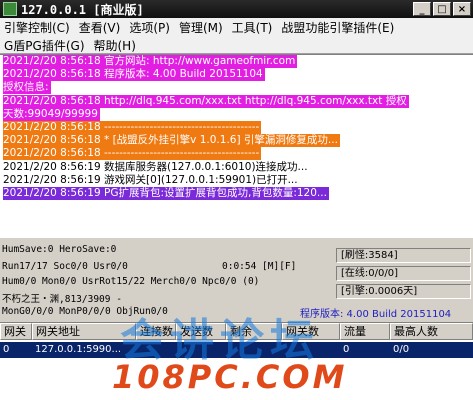  I want to click on maximize-button: □, so click(442, 9).